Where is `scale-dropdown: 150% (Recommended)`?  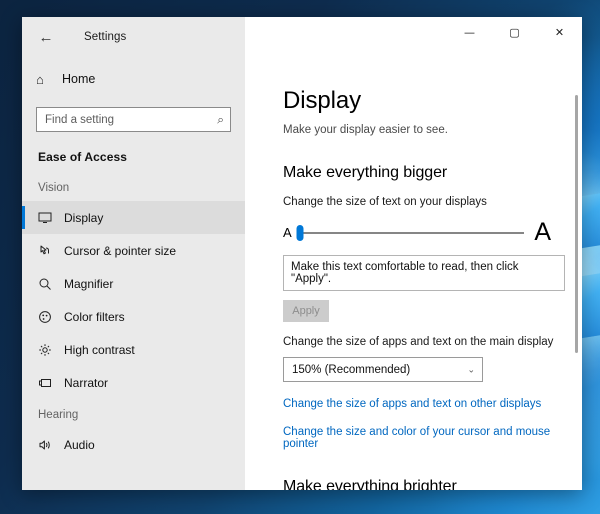
scale-dropdown: 150% (Recommended) is located at coordinates (383, 369).